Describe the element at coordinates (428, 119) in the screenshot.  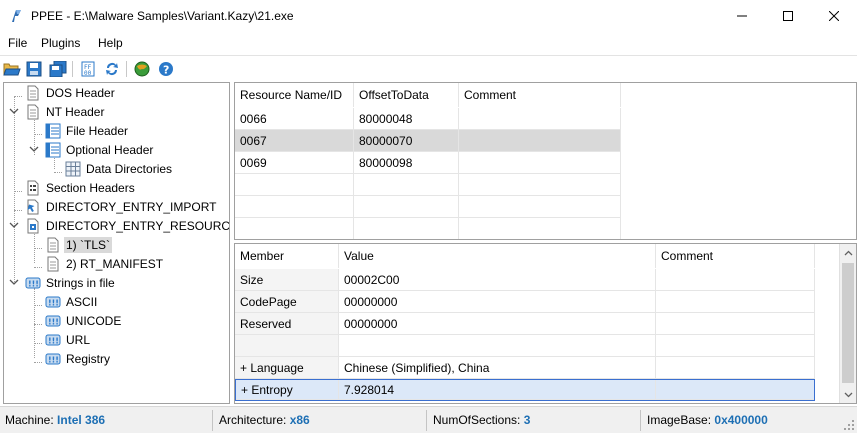
I see `table-row: 0066 80000048` at that location.